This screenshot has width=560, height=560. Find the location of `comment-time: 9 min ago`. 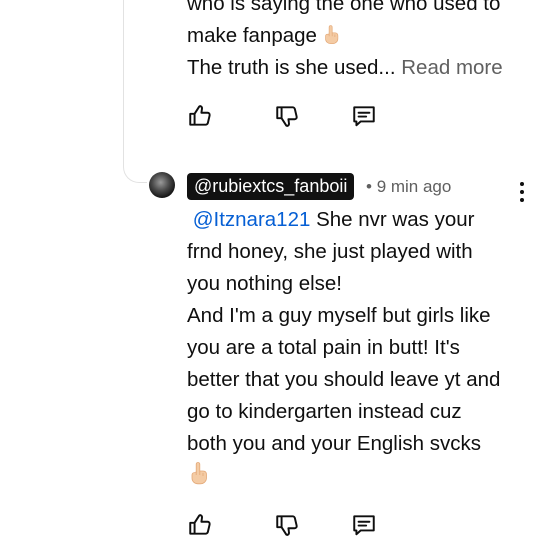

comment-time: 9 min ago is located at coordinates (414, 186).